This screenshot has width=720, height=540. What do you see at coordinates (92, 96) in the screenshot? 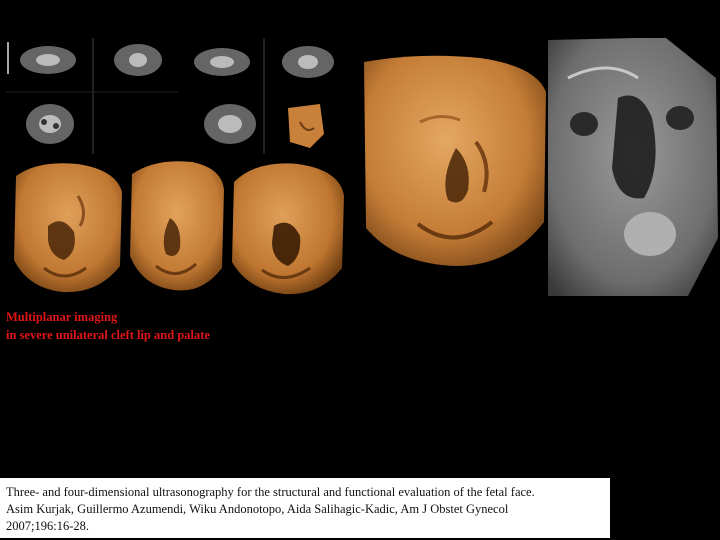
I see `ultrasound-thumbnails-left` at bounding box center [92, 96].